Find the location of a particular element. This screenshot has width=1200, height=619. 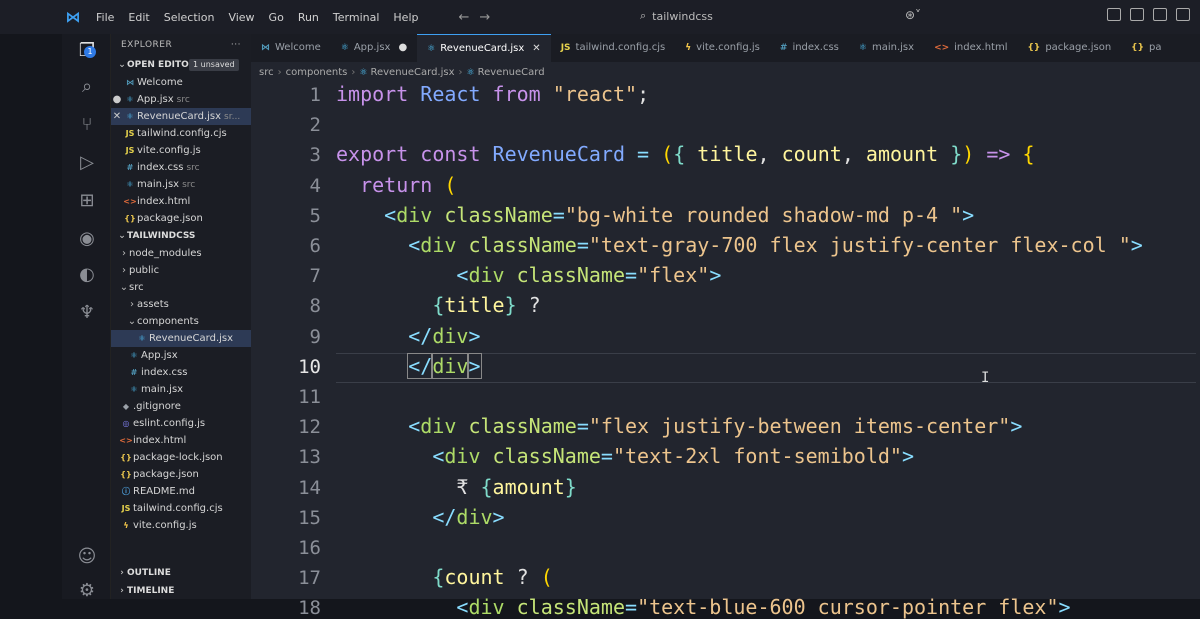

tab-welcome: ⋈ Welcome is located at coordinates (291, 48).